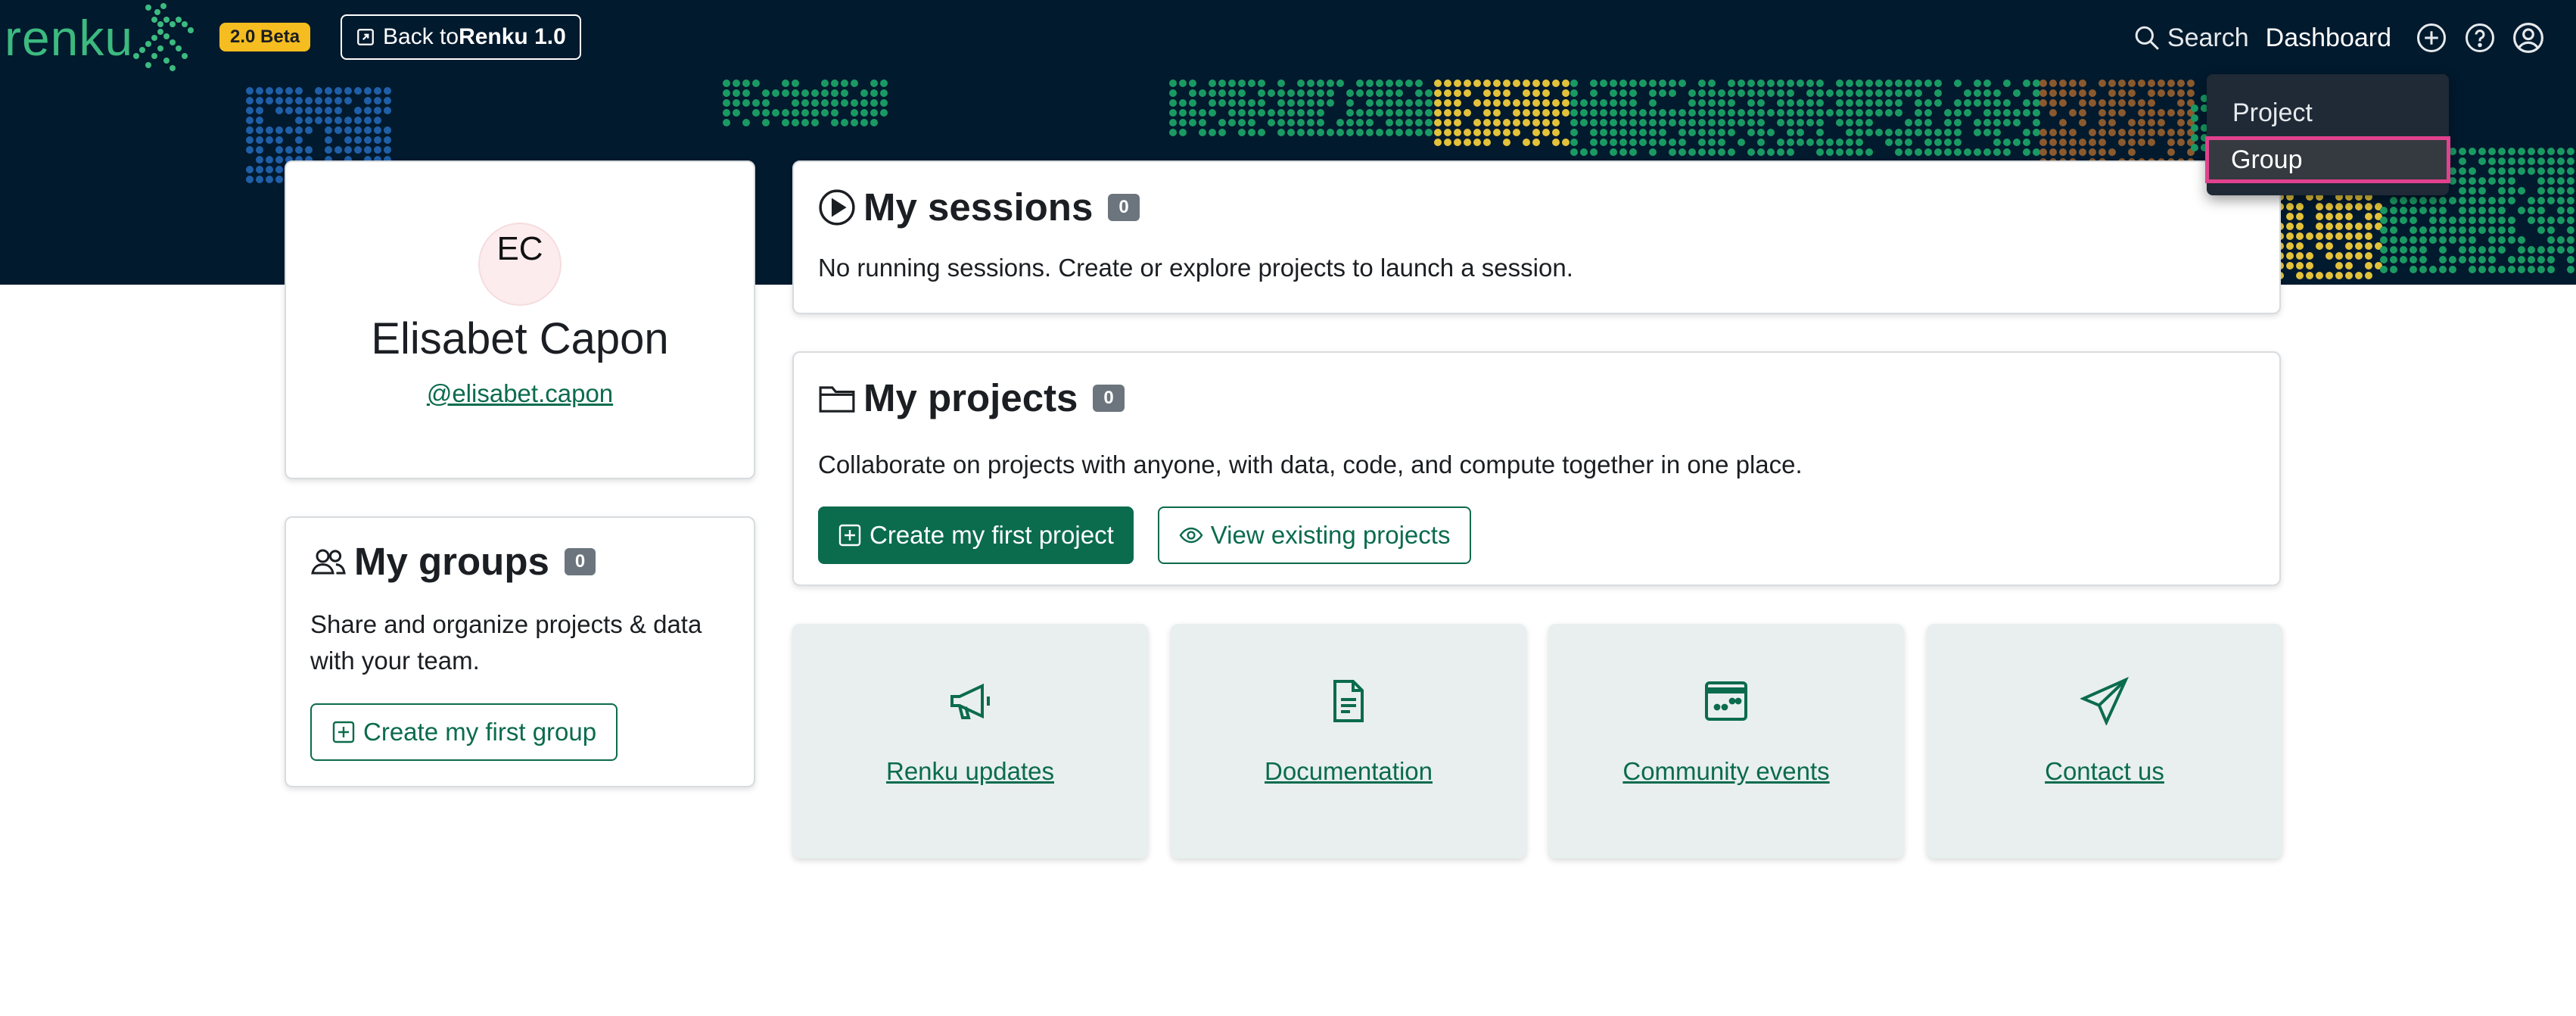  I want to click on dashboard-link: Dashboard, so click(2328, 38).